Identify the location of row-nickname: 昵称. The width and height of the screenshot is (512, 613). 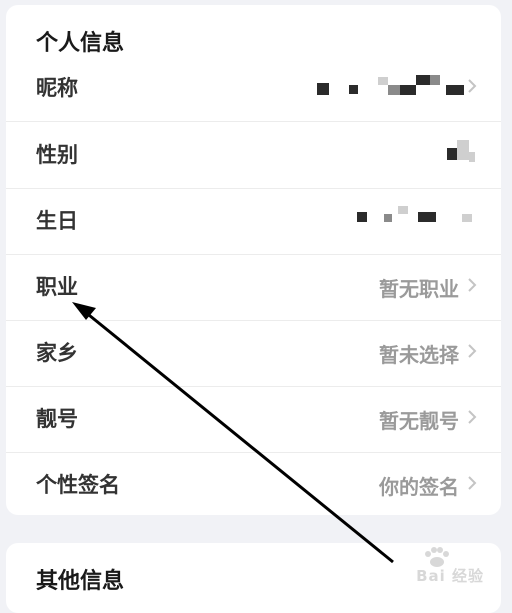
(253, 88).